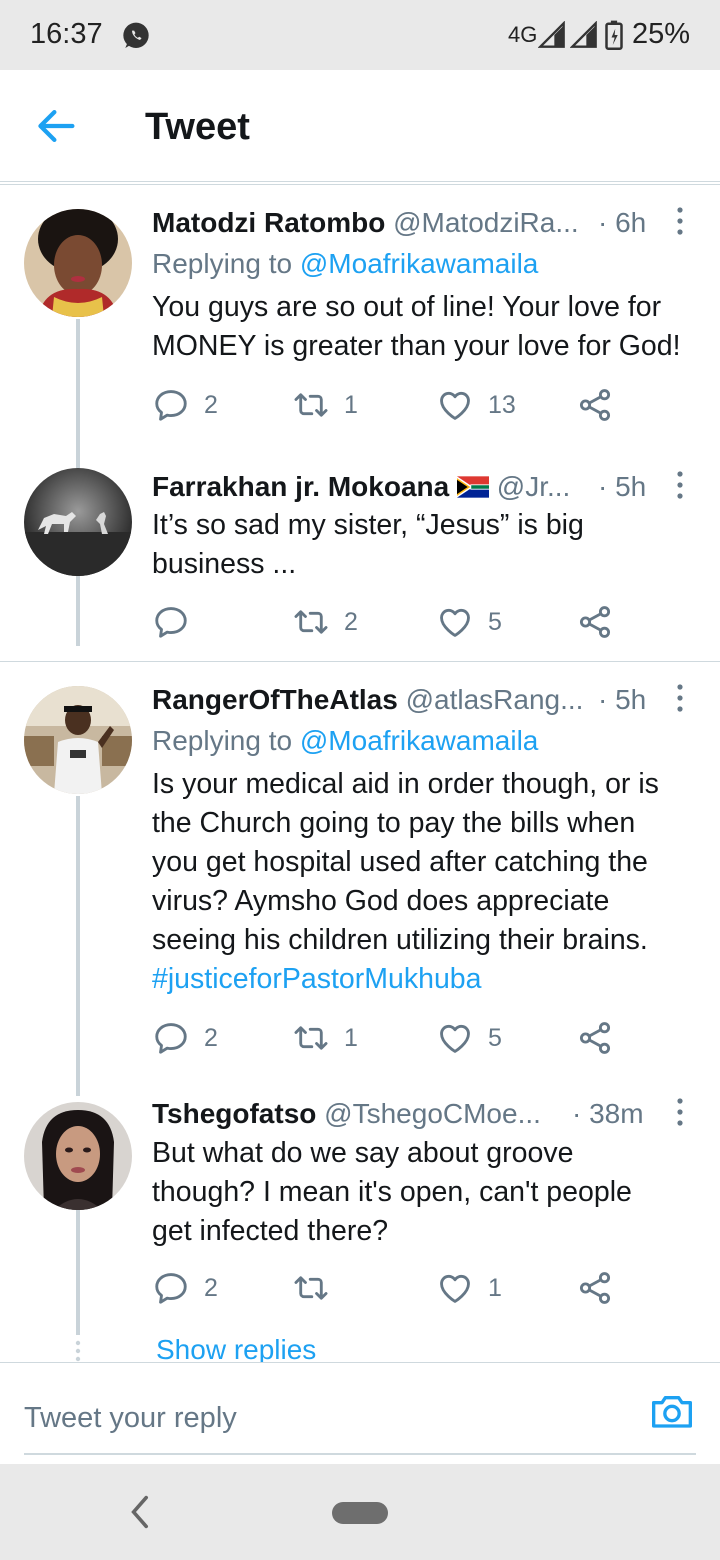  I want to click on system-nav-bar, so click(360, 1512).